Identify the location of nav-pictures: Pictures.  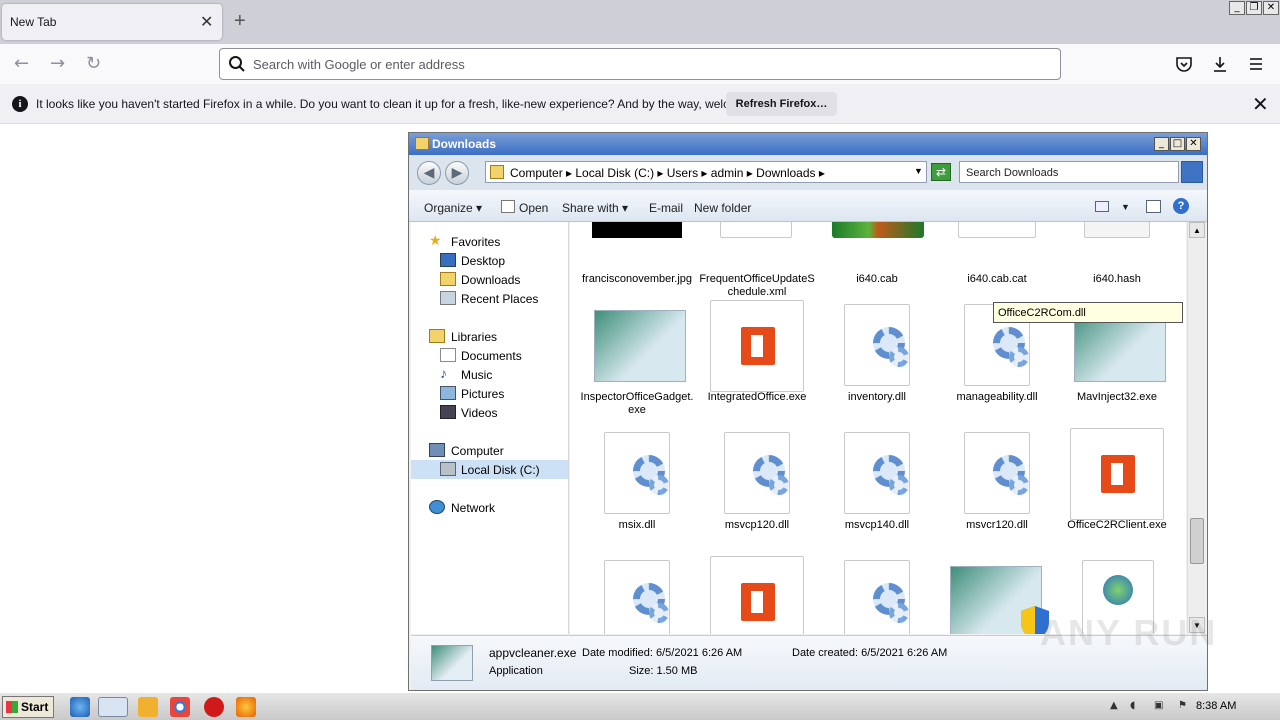
(489, 393).